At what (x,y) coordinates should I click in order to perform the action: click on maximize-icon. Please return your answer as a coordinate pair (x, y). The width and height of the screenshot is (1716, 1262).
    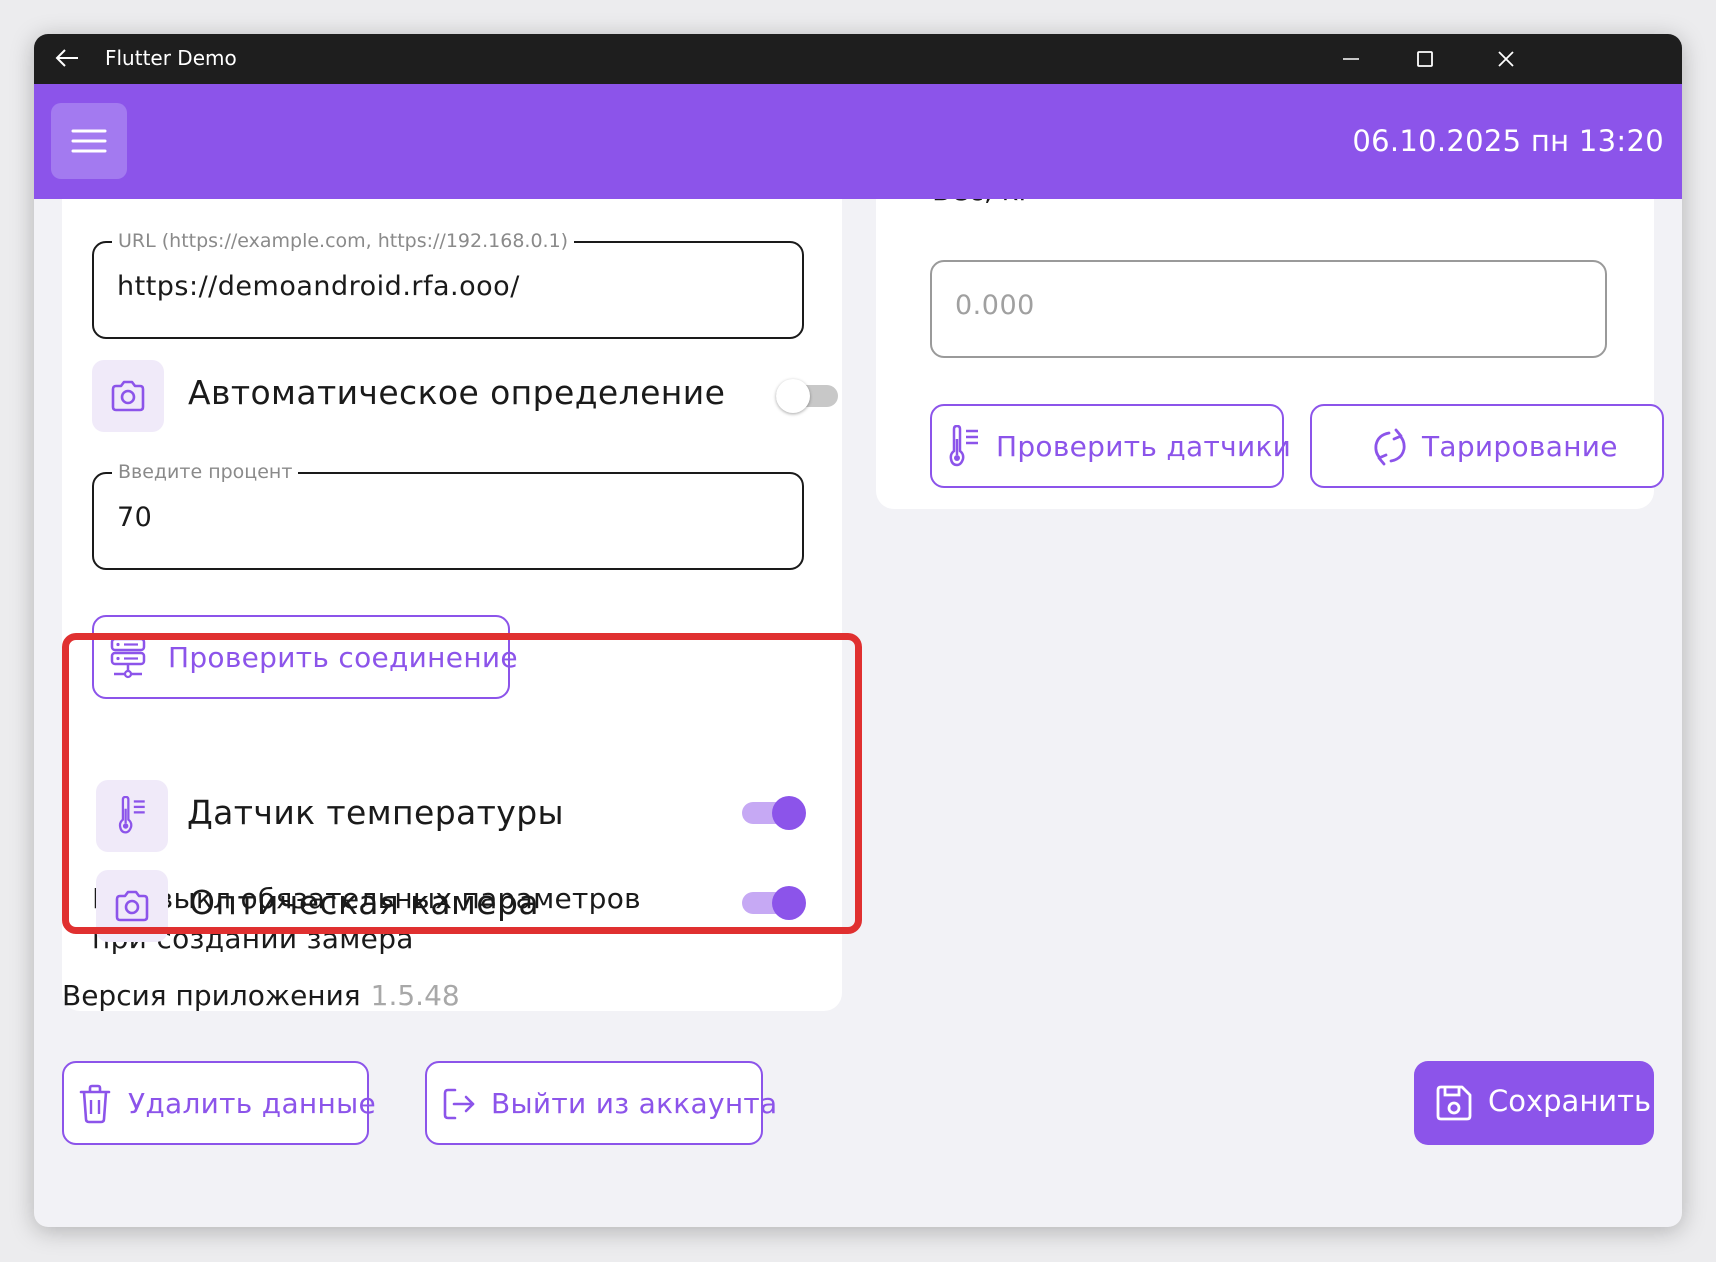
    Looking at the image, I should click on (1425, 59).